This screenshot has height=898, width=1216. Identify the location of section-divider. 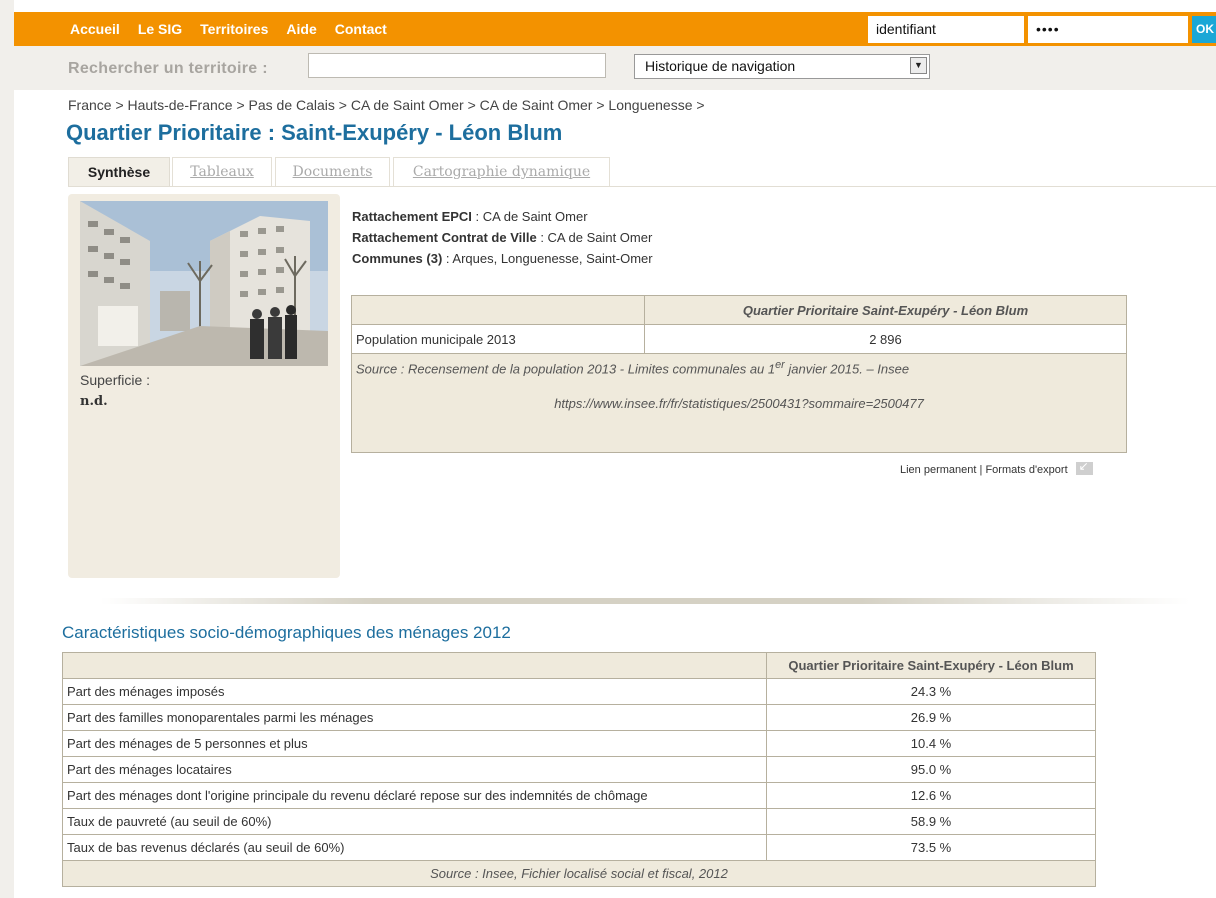
(645, 601).